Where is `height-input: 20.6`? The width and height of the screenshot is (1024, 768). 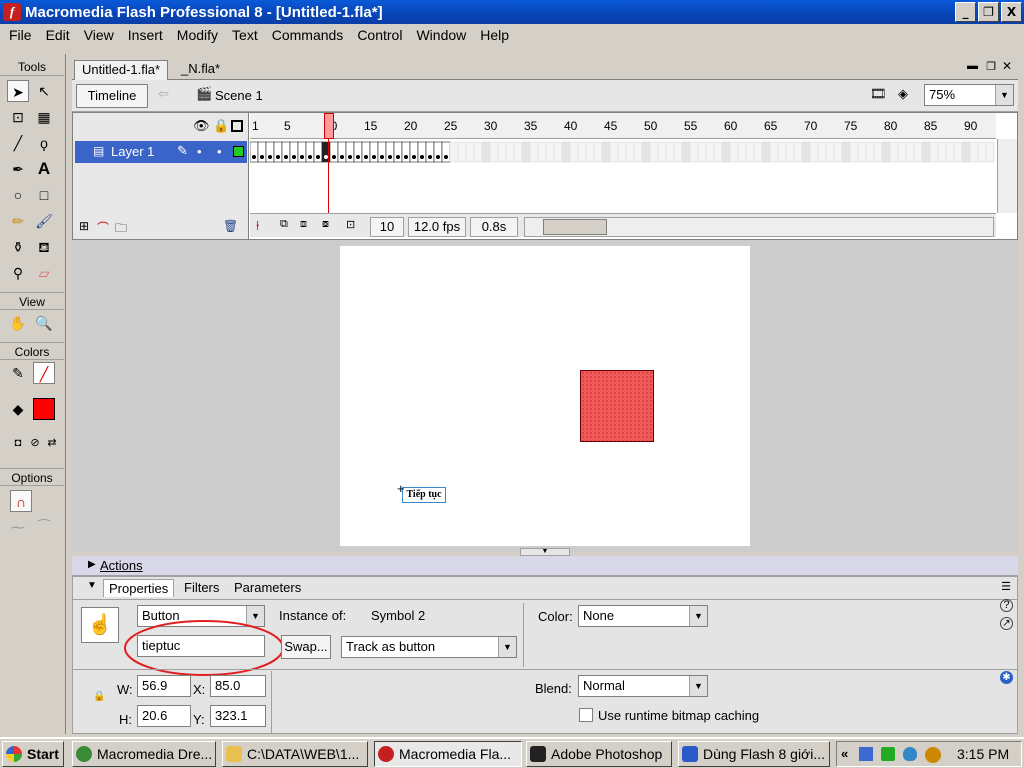 height-input: 20.6 is located at coordinates (164, 716).